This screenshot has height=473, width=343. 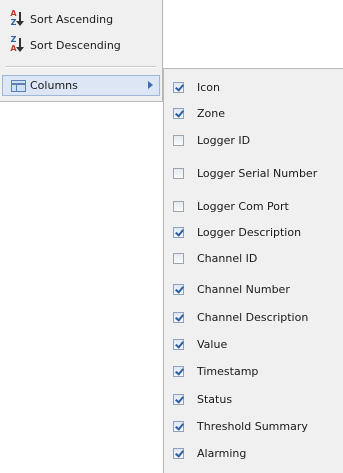 What do you see at coordinates (222, 453) in the screenshot?
I see `column-label: Alarming` at bounding box center [222, 453].